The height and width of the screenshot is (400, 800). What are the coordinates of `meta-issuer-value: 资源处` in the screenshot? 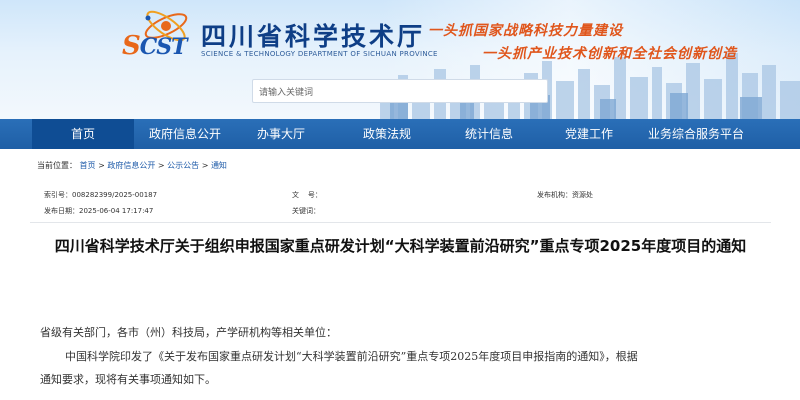 It's located at (582, 195).